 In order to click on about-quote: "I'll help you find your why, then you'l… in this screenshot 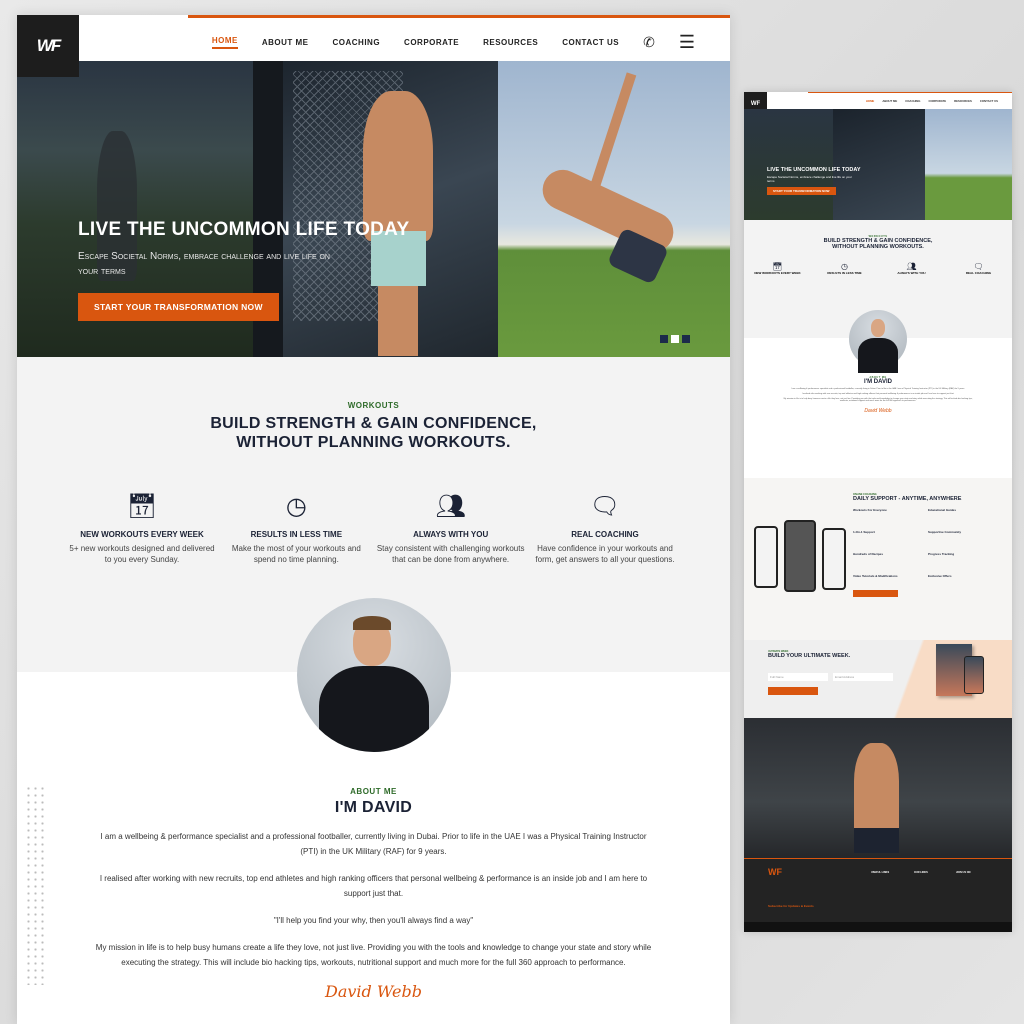, I will do `click(373, 920)`.